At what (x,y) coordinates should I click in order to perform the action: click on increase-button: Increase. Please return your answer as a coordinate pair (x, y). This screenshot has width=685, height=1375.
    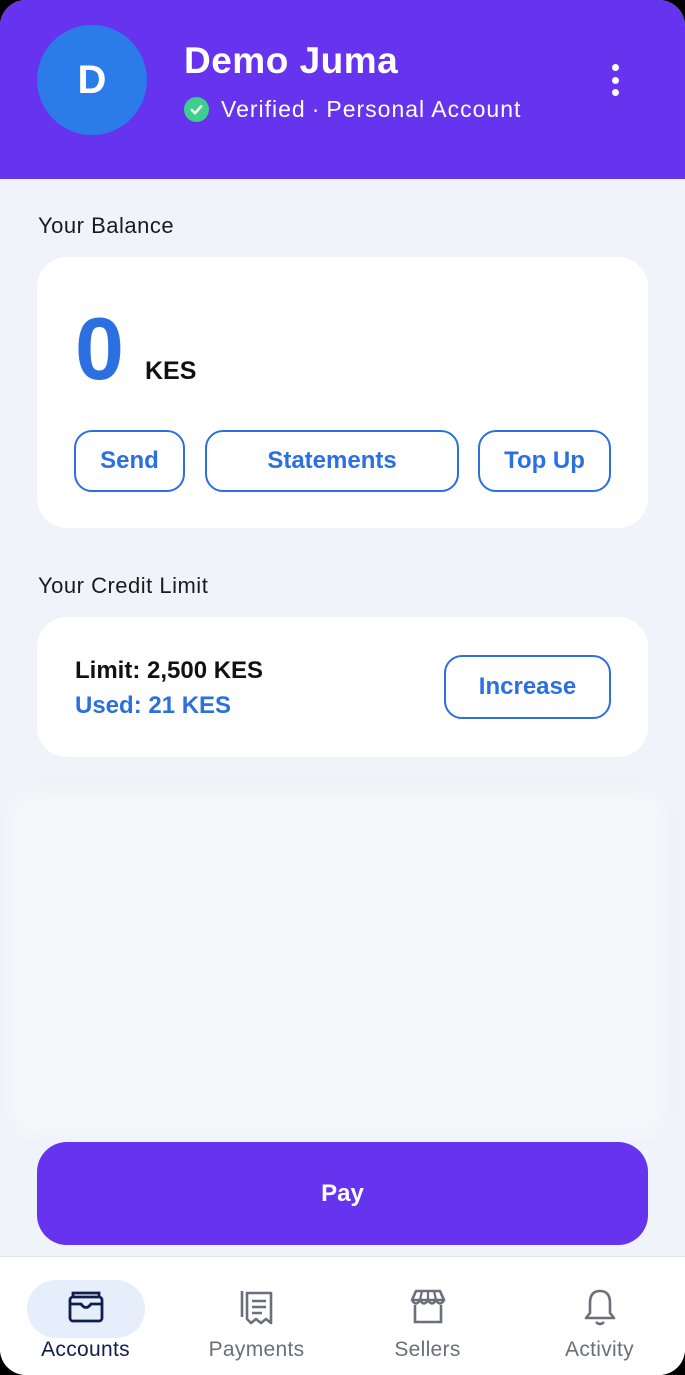
    Looking at the image, I should click on (527, 687).